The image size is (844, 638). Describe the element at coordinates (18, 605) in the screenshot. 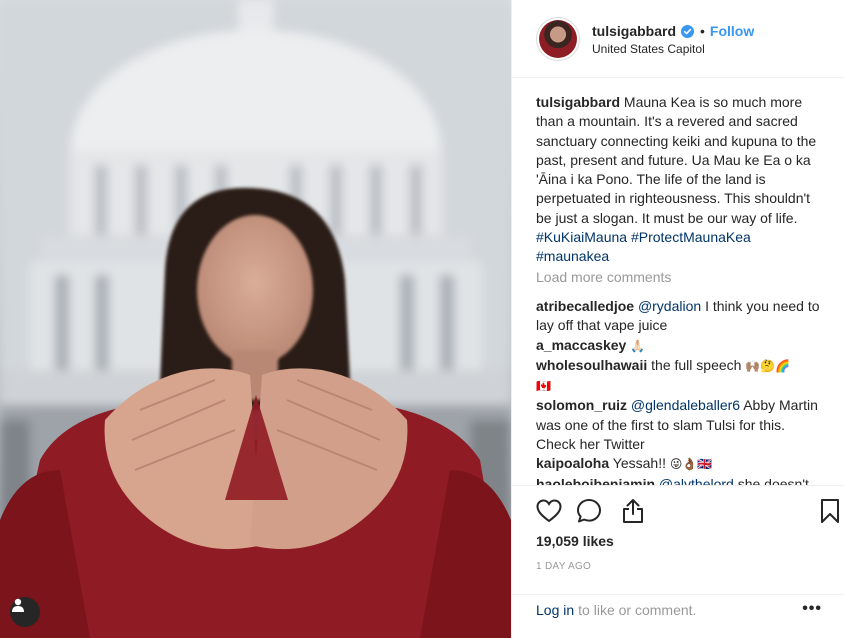

I see `person-icon` at that location.